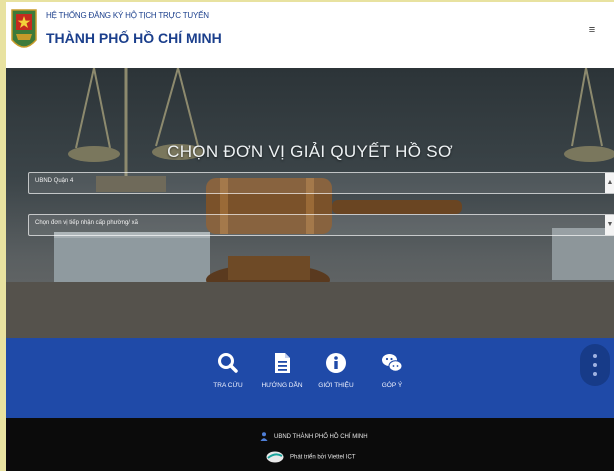  Describe the element at coordinates (609, 183) in the screenshot. I see `chevron-down-icon: ▲` at that location.